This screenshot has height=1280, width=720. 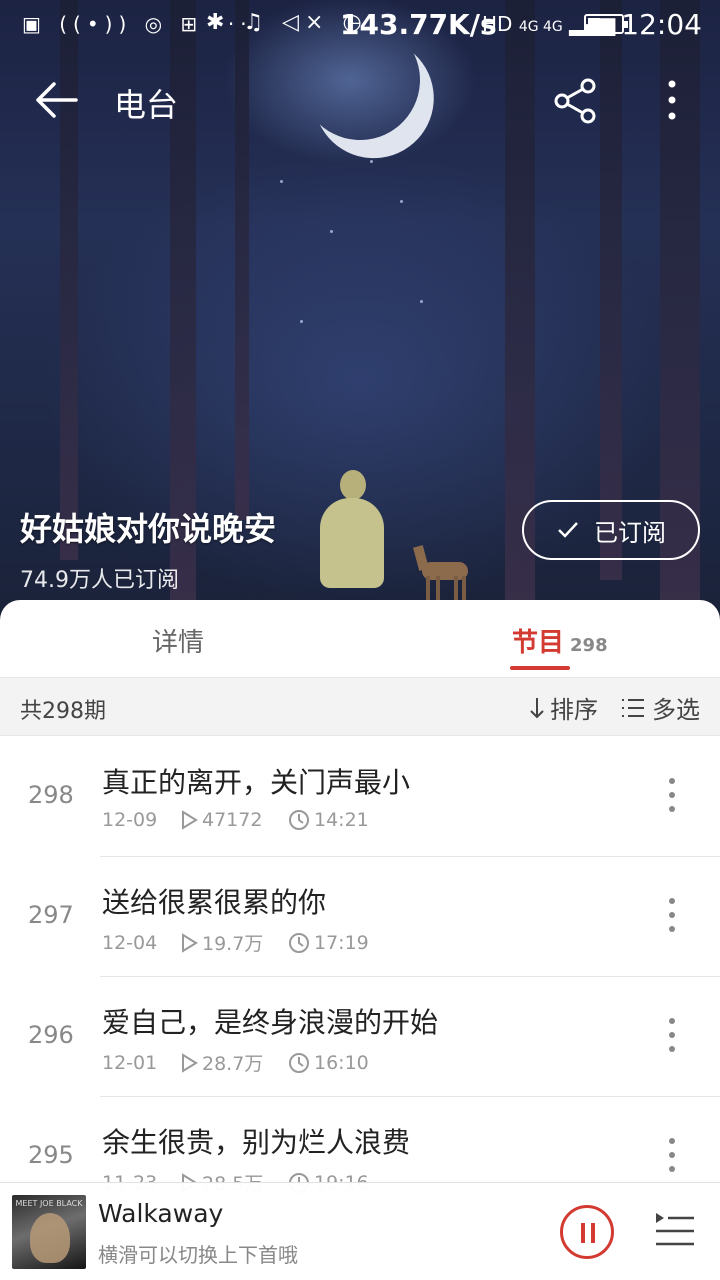 What do you see at coordinates (256, 782) in the screenshot?
I see `episode-title: 真正的离开，关门声最小` at bounding box center [256, 782].